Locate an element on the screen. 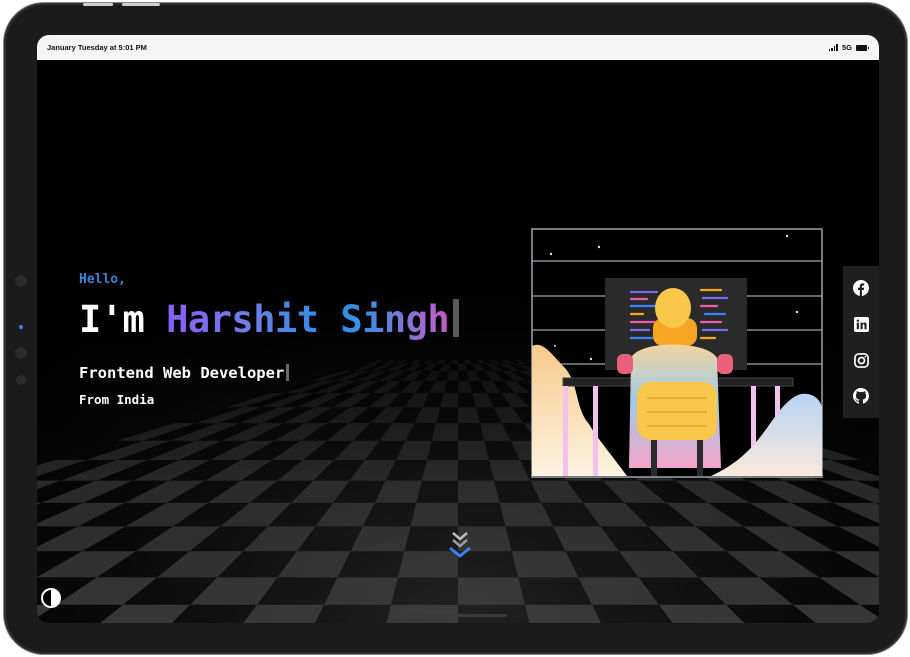  power-button is located at coordinates (141, 4).